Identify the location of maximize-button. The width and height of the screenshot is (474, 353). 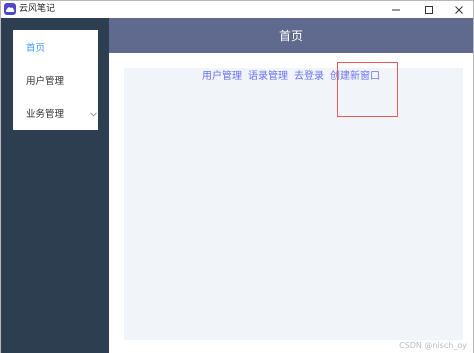
(429, 9).